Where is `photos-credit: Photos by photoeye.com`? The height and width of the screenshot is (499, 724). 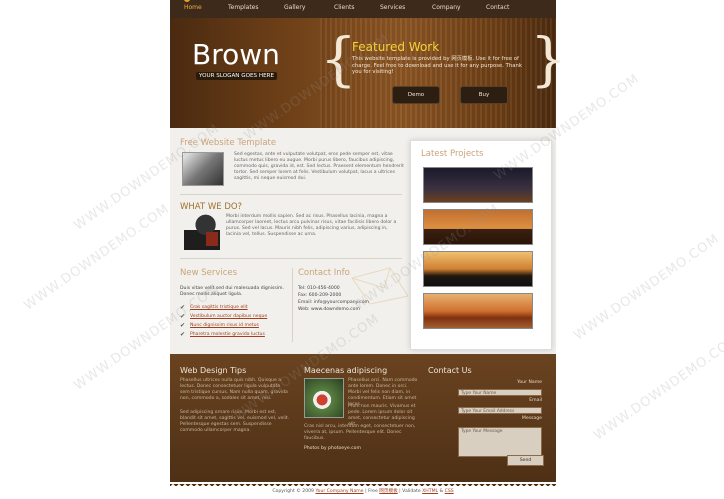 photos-credit: Photos by photoeye.com is located at coordinates (332, 449).